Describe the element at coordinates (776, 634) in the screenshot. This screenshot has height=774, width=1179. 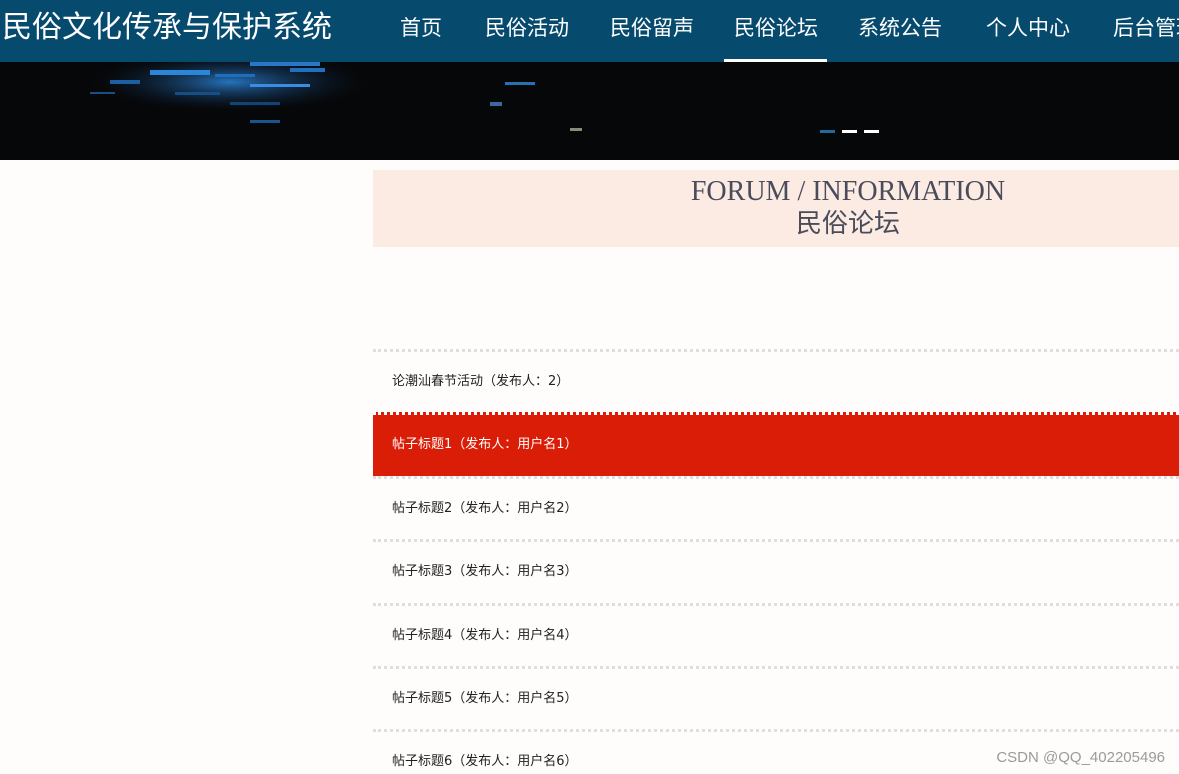
I see `forum-post-row: 帖子标题4（发布人：用户名4）` at that location.